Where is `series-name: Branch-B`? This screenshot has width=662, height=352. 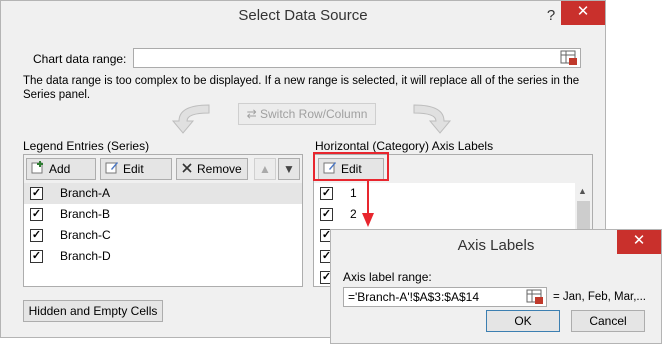
series-name: Branch-B is located at coordinates (85, 214).